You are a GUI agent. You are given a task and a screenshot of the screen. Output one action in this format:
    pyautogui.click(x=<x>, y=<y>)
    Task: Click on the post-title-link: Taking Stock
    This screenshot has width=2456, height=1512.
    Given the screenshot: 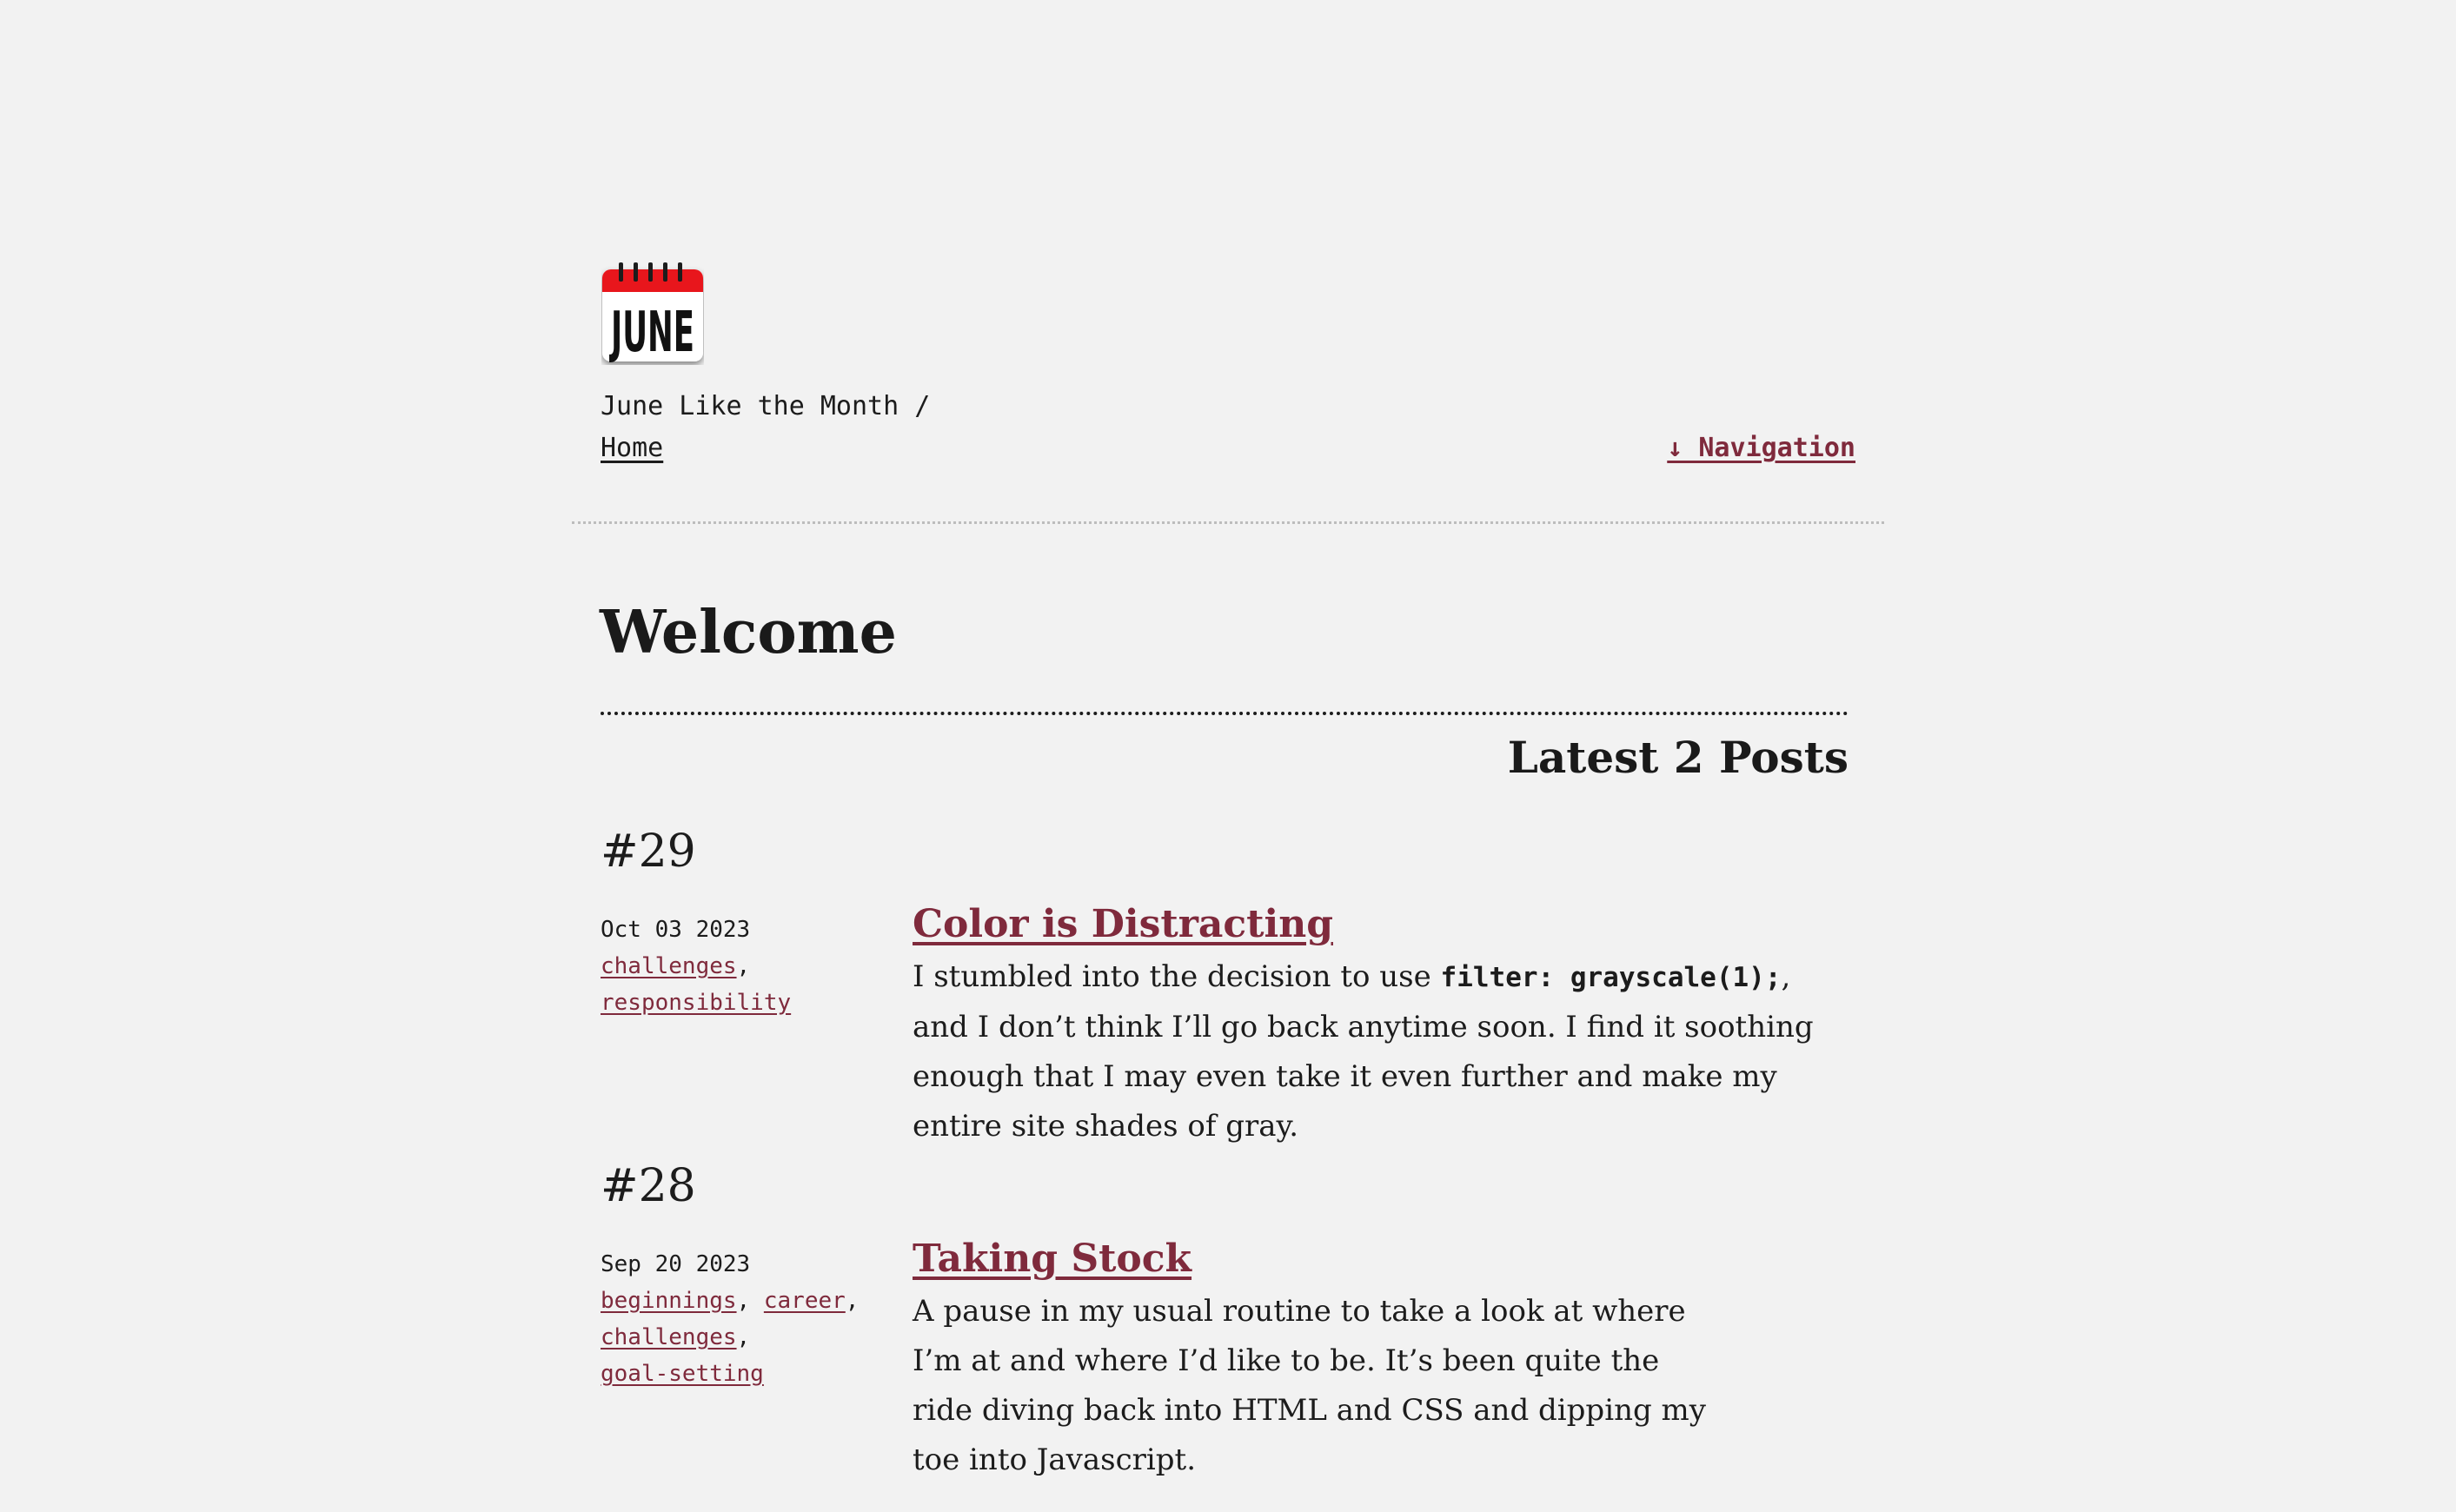 What is the action you would take?
    pyautogui.click(x=1052, y=1259)
    